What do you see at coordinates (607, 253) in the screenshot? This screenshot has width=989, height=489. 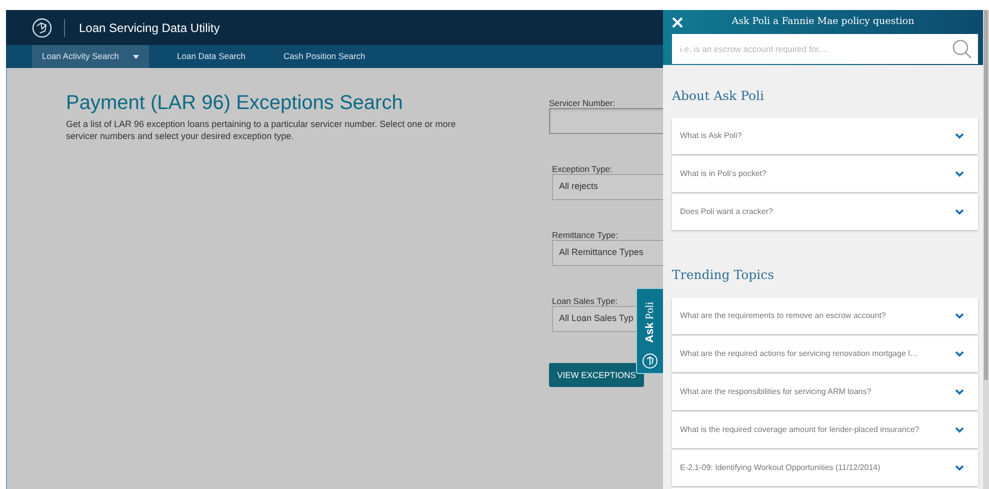 I see `select-field: All Remittance Types` at bounding box center [607, 253].